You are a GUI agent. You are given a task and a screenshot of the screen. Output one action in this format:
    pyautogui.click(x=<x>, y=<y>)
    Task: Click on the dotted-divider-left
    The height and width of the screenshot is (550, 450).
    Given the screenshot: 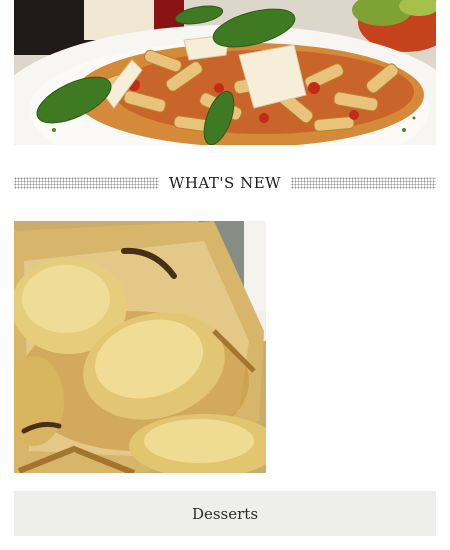 What is the action you would take?
    pyautogui.click(x=86, y=183)
    